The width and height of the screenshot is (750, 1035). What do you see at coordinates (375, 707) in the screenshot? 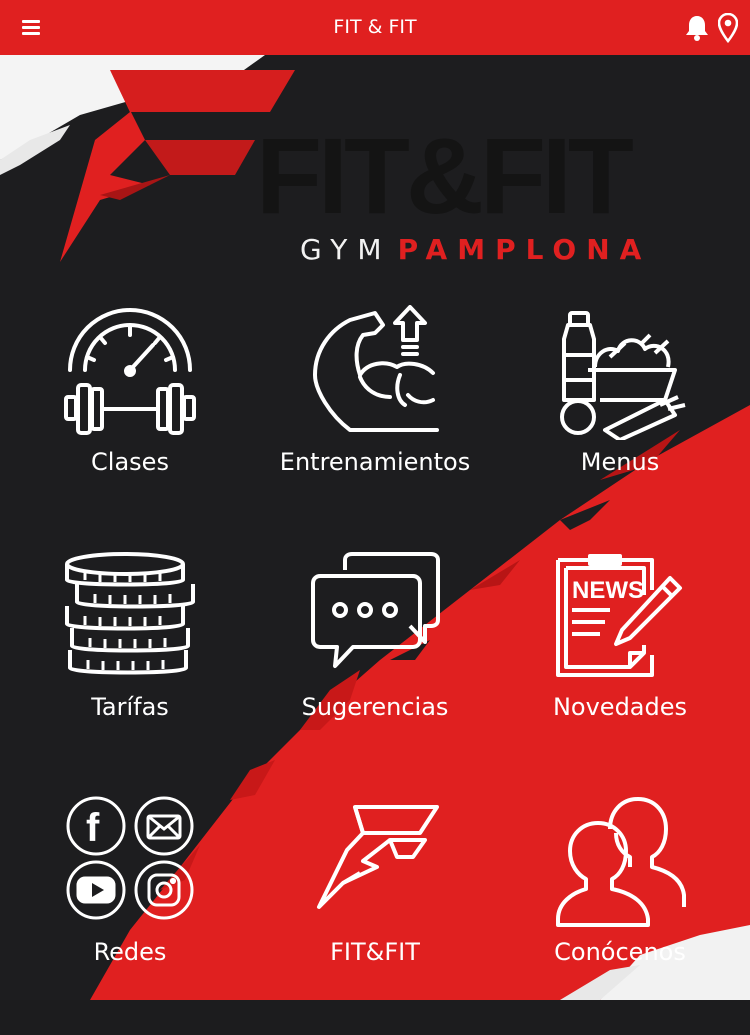
I see `tile-label: Sugerencias` at bounding box center [375, 707].